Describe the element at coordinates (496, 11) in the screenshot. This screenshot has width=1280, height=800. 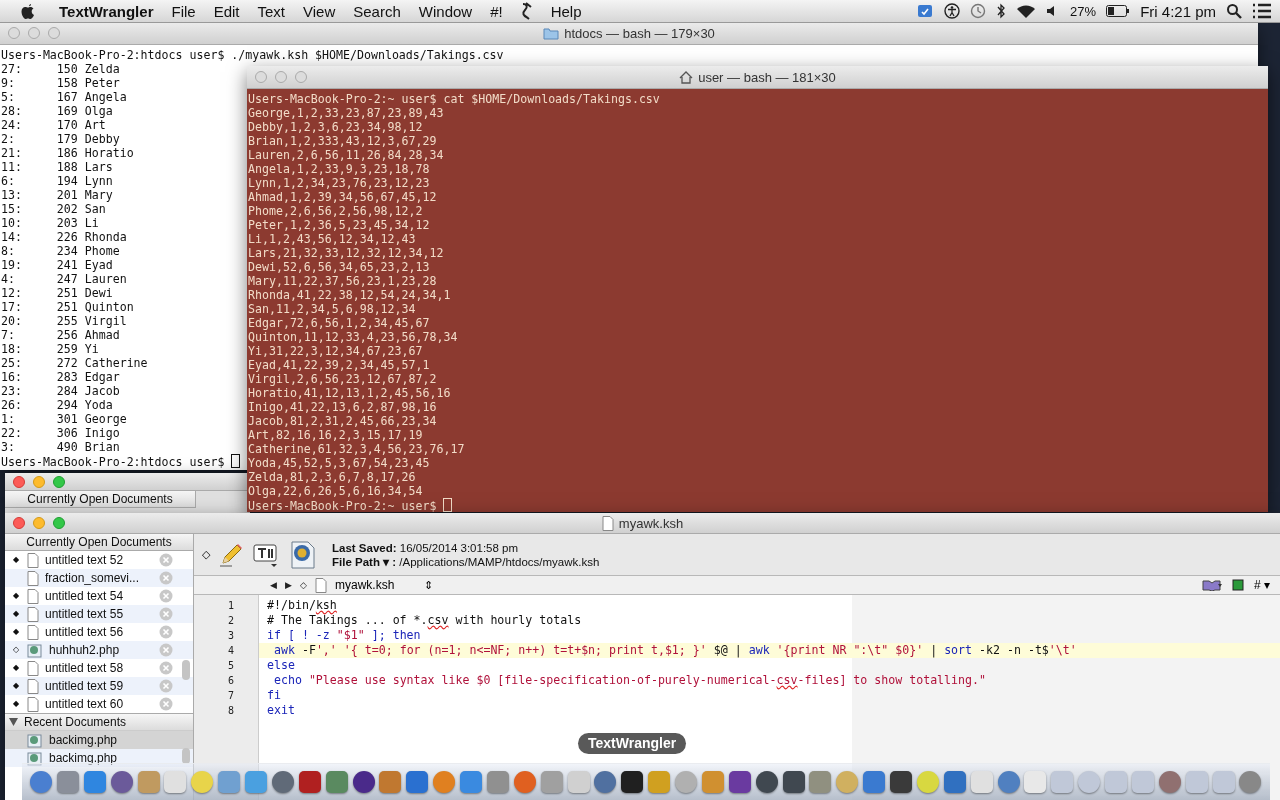
I see `menu-item: #!` at that location.